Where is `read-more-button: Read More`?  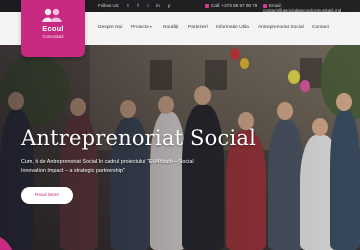
read-more-button: Read More is located at coordinates (47, 195).